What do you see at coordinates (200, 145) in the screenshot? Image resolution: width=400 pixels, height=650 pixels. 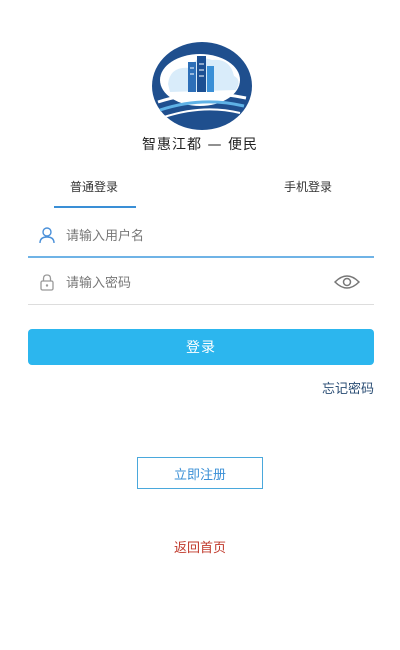 I see `app-title: 智惠江都 — 便民` at bounding box center [200, 145].